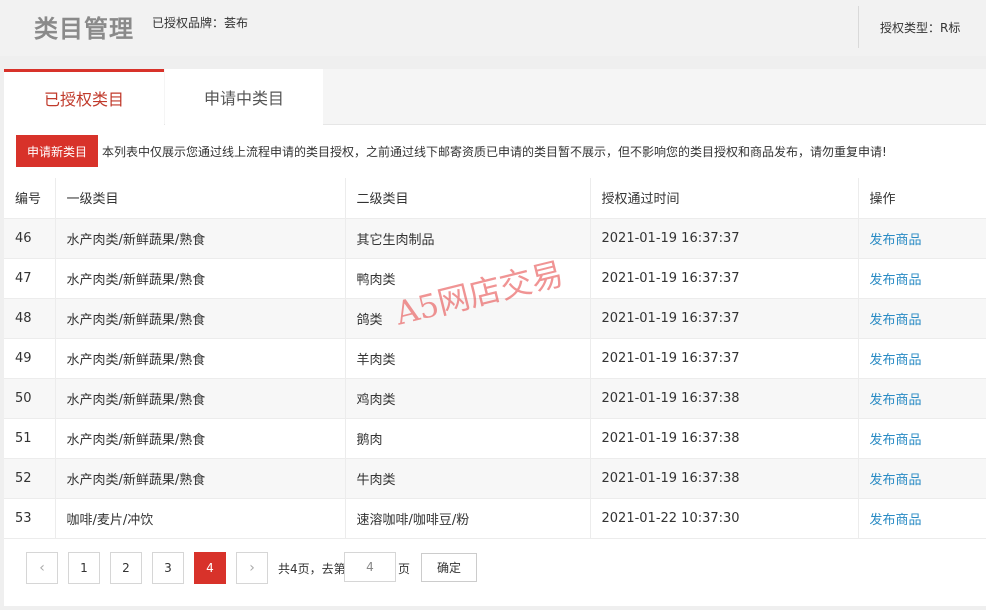 Image resolution: width=986 pixels, height=610 pixels. What do you see at coordinates (468, 518) in the screenshot?
I see `cell-secondary-category: 速溶咖啡/咖啡豆/粉` at bounding box center [468, 518].